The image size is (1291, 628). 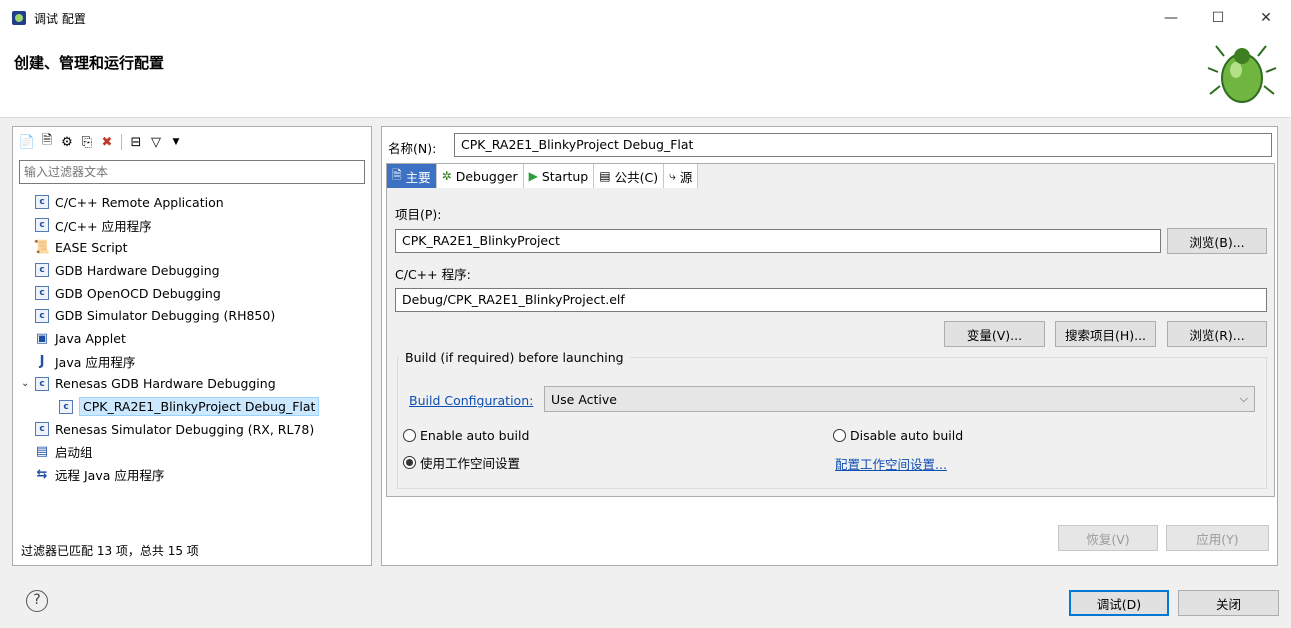 I want to click on tree-item: c GDB OpenOCD Debugging, so click(x=192, y=293).